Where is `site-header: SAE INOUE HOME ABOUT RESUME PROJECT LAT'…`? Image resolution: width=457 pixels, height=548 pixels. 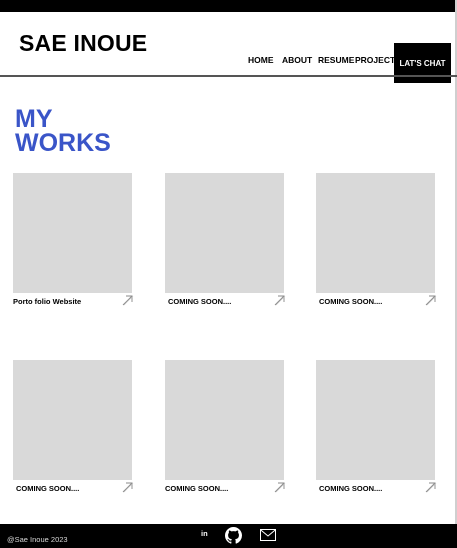
site-header: SAE INOUE HOME ABOUT RESUME PROJECT LAT'… is located at coordinates (228, 47).